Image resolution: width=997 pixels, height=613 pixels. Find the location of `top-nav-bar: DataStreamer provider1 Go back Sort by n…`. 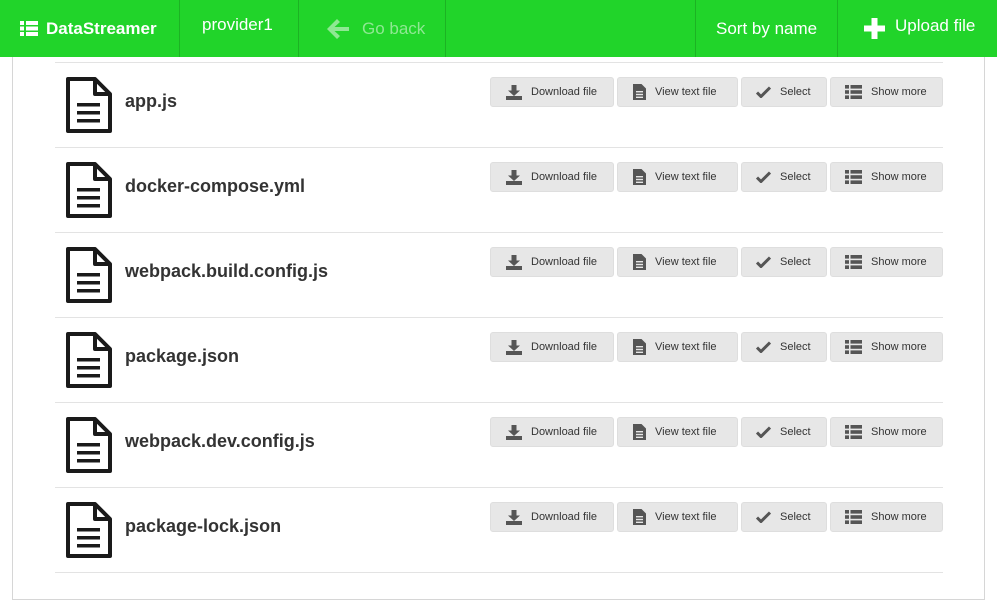

top-nav-bar: DataStreamer provider1 Go back Sort by n… is located at coordinates (498, 28).